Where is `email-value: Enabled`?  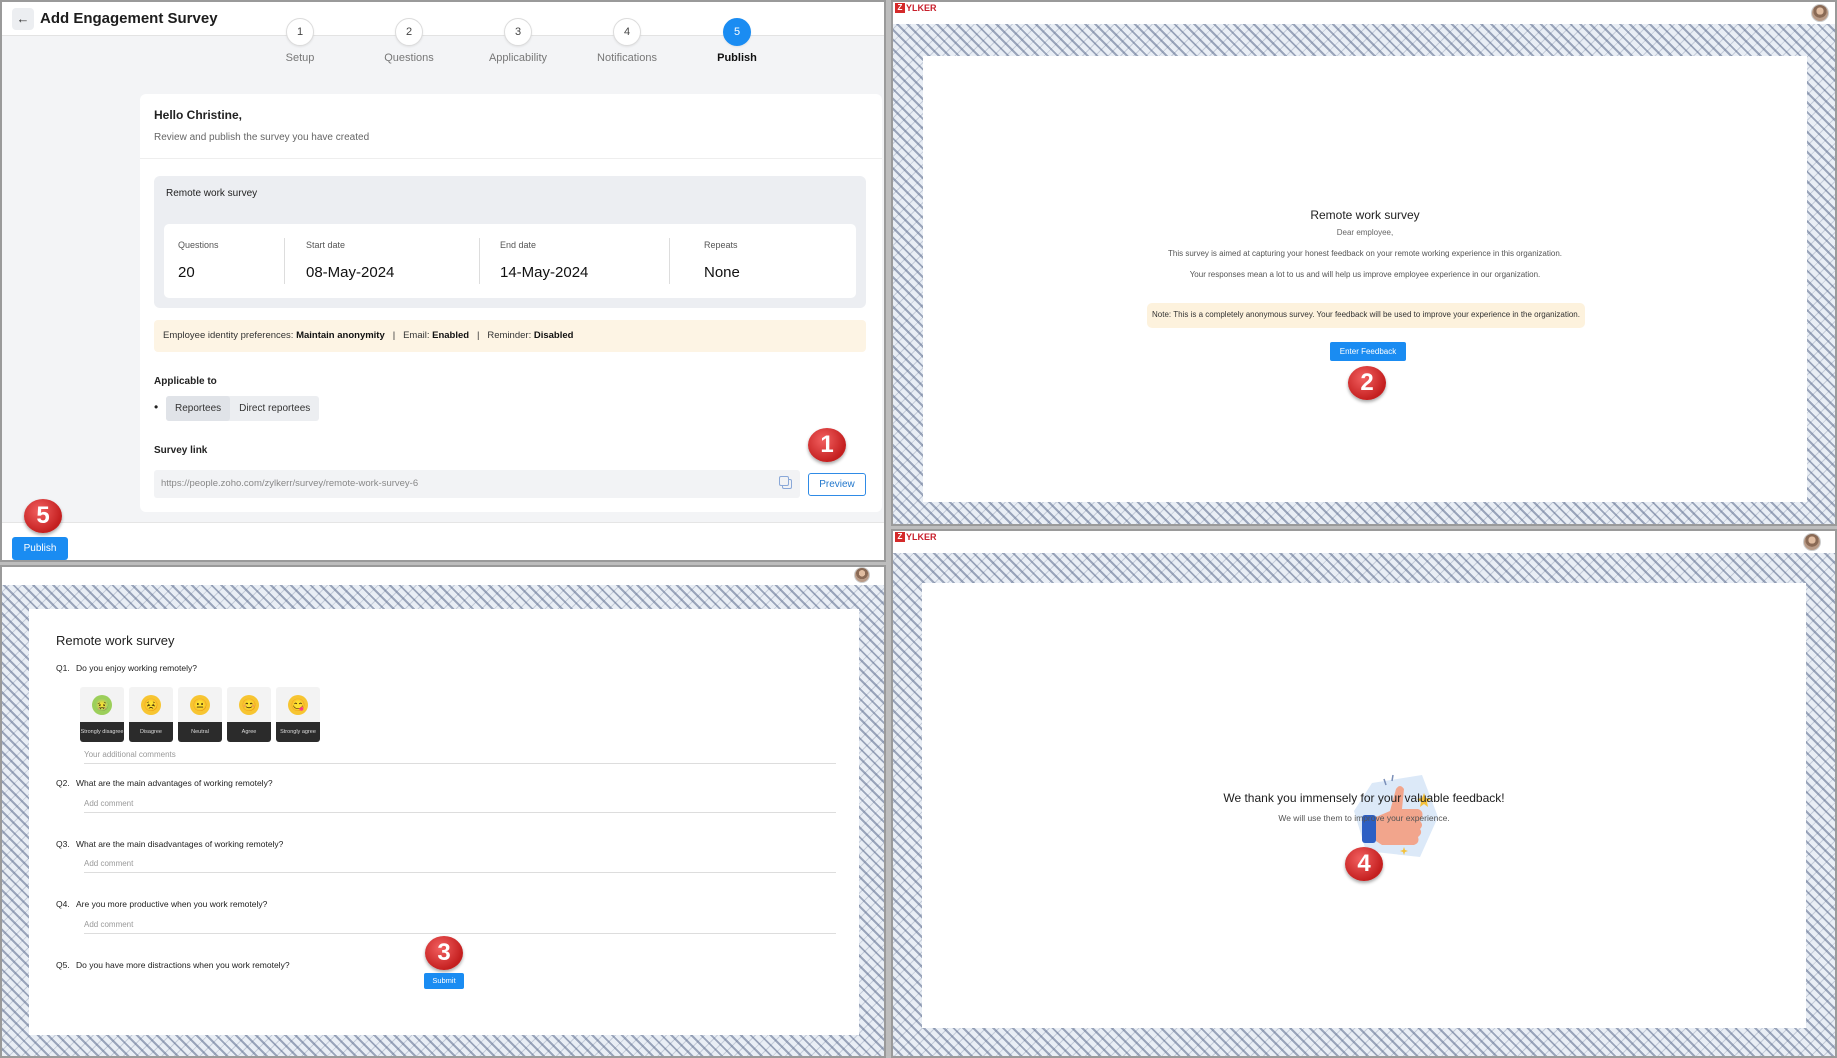 email-value: Enabled is located at coordinates (451, 335).